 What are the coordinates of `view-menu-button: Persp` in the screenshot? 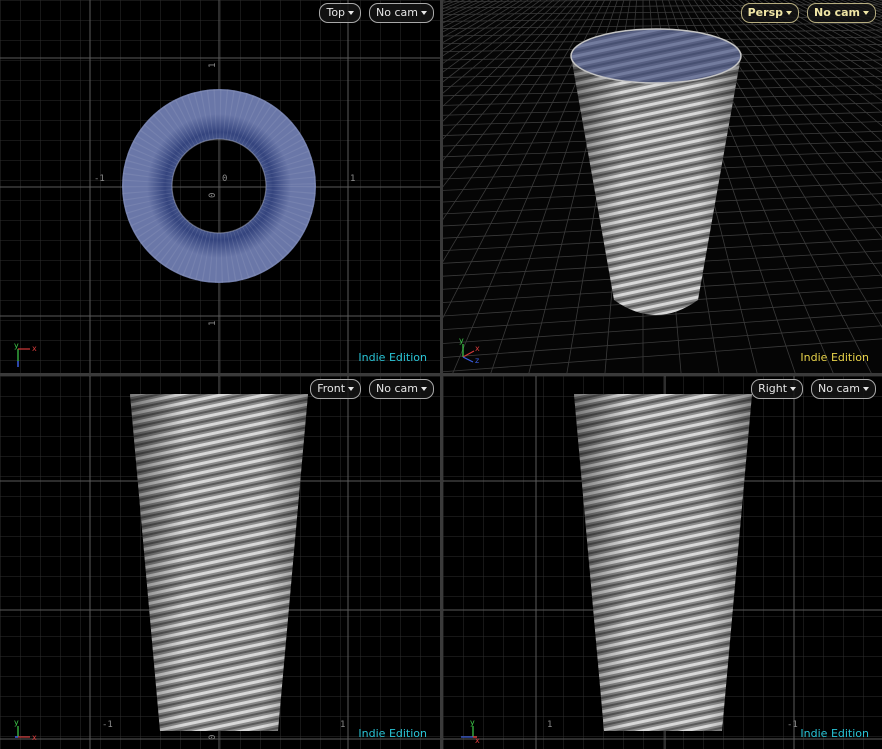 It's located at (769, 13).